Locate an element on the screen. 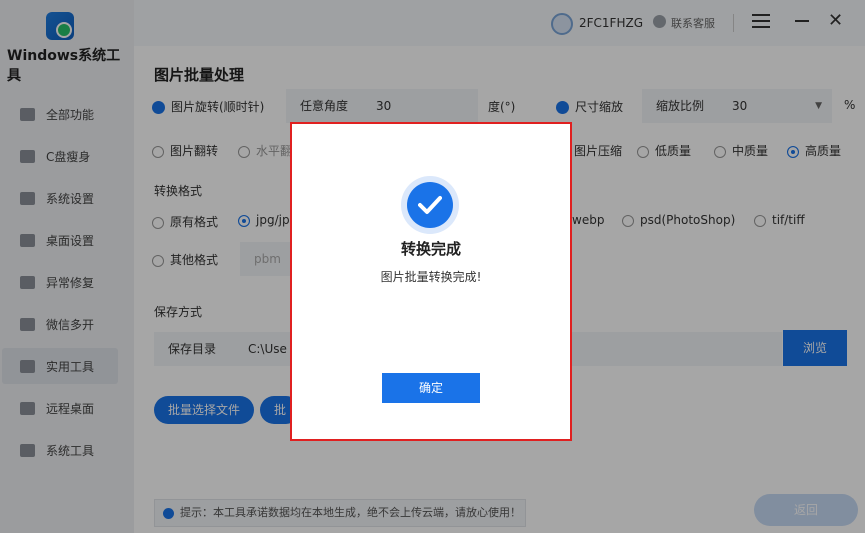 Image resolution: width=865 pixels, height=533 pixels. checkmark-icon is located at coordinates (430, 205).